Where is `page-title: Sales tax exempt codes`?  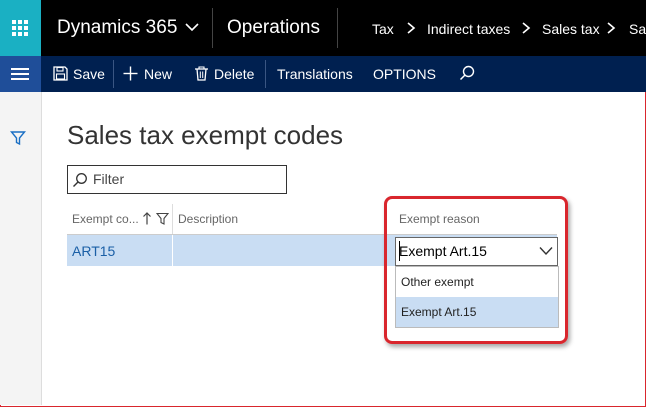
page-title: Sales tax exempt codes is located at coordinates (205, 135).